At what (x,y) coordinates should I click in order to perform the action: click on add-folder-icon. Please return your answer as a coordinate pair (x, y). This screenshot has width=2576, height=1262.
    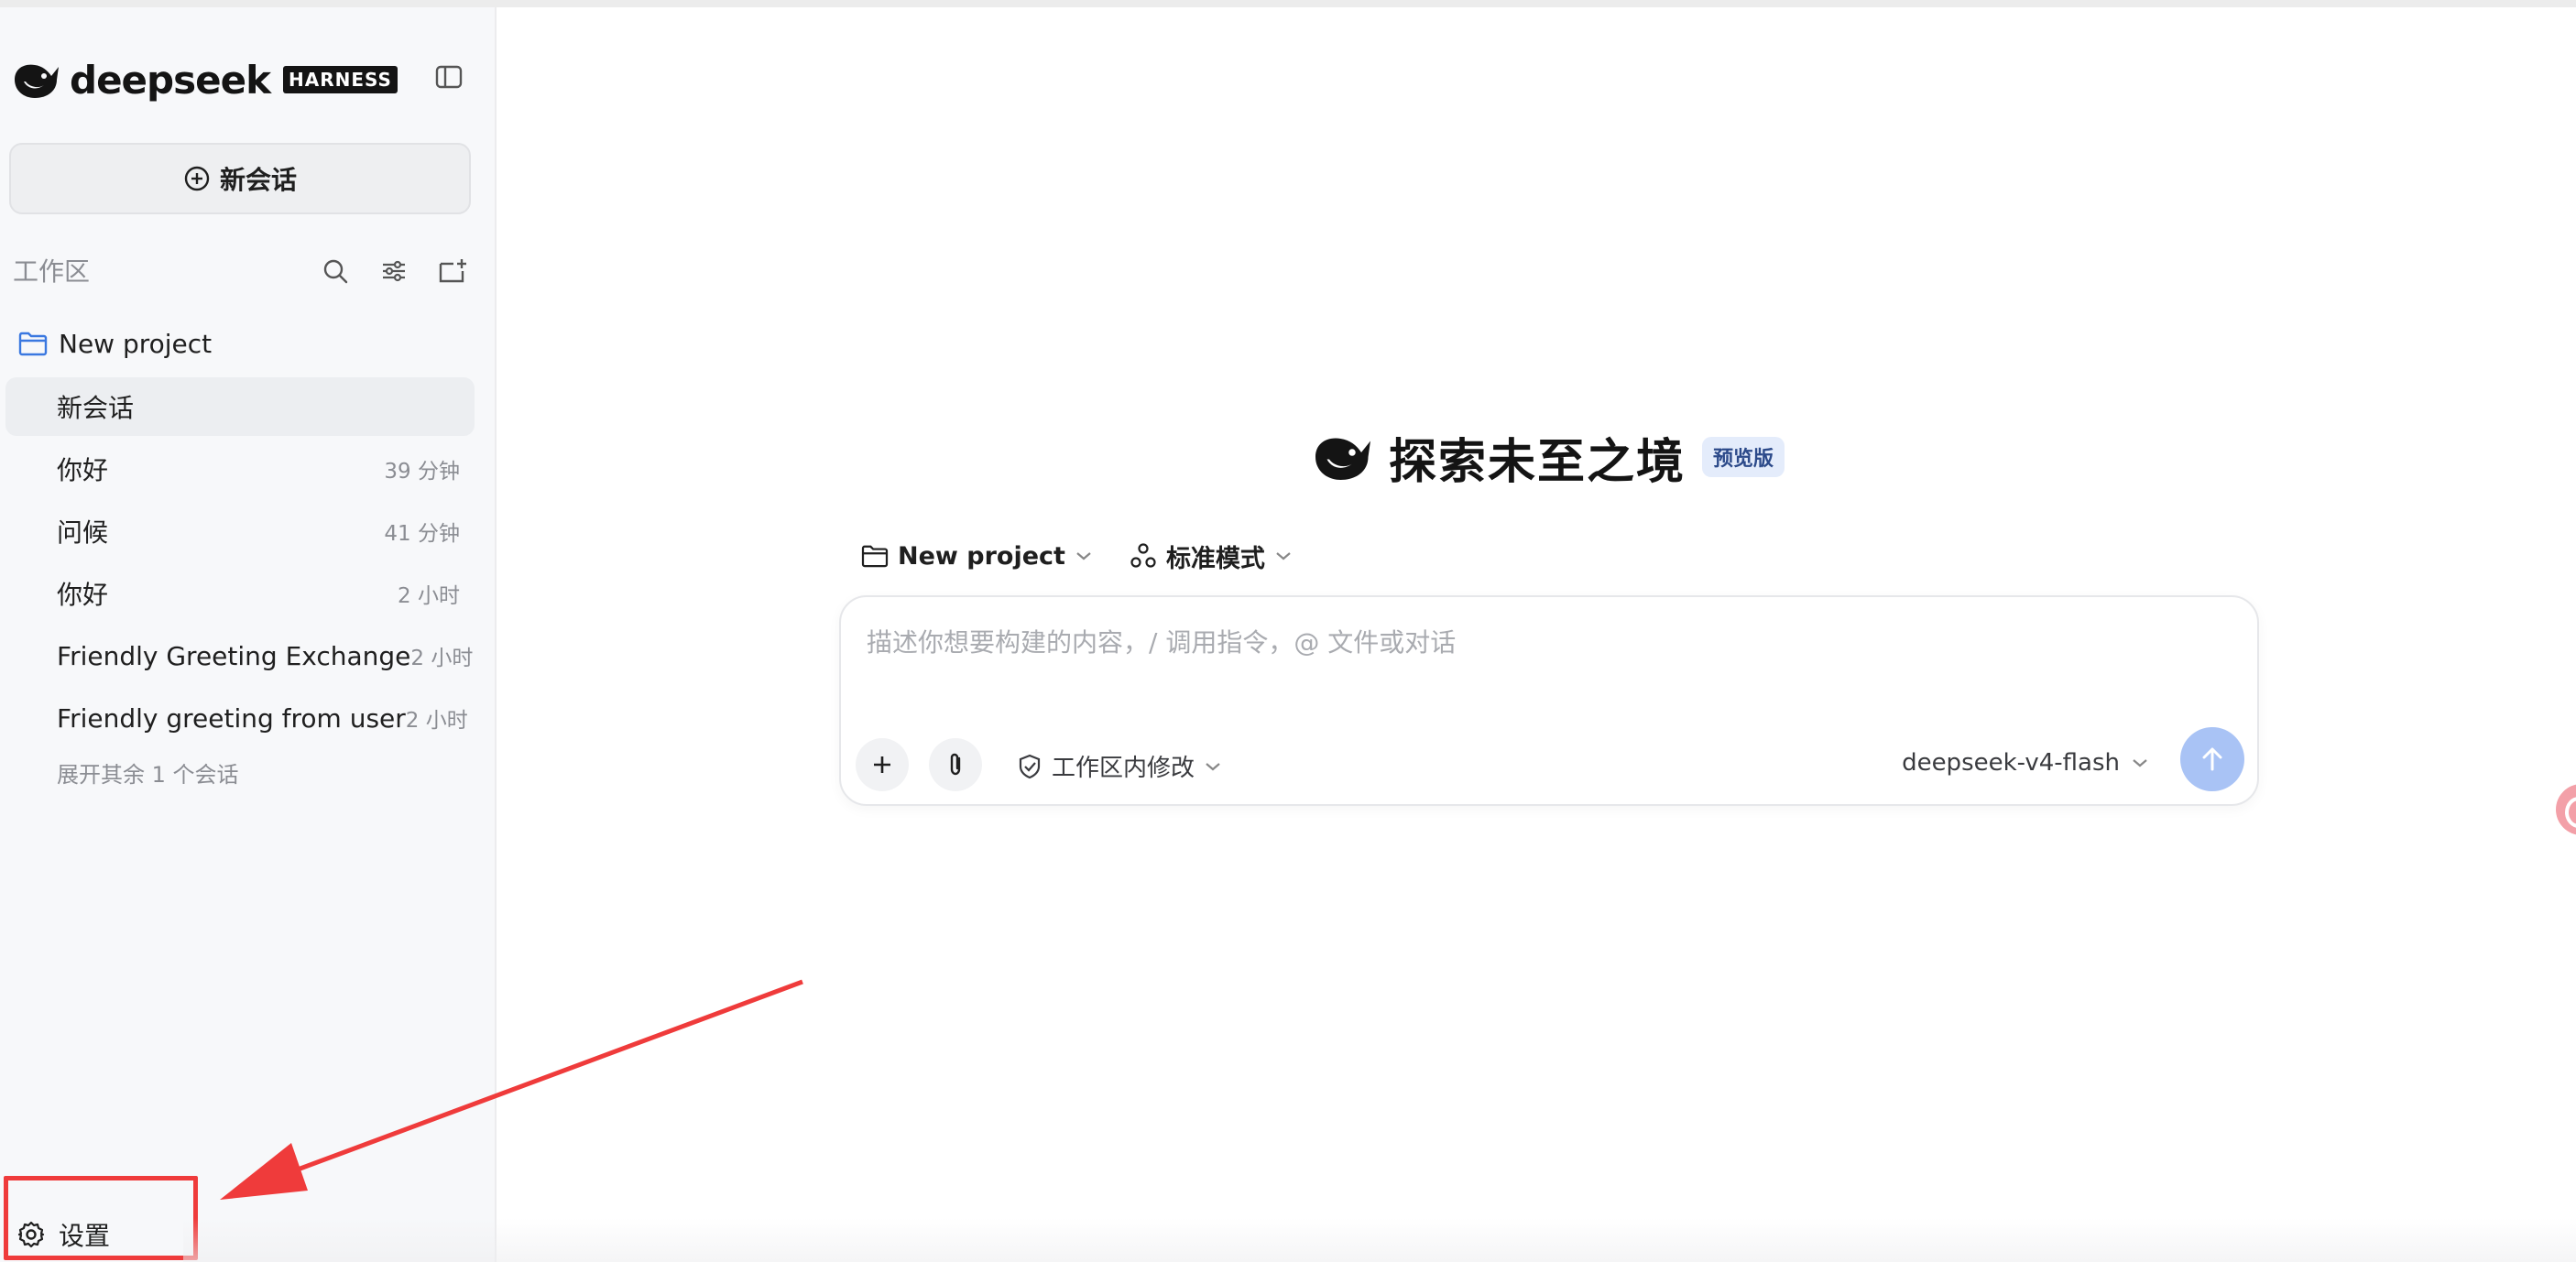
    Looking at the image, I should click on (453, 271).